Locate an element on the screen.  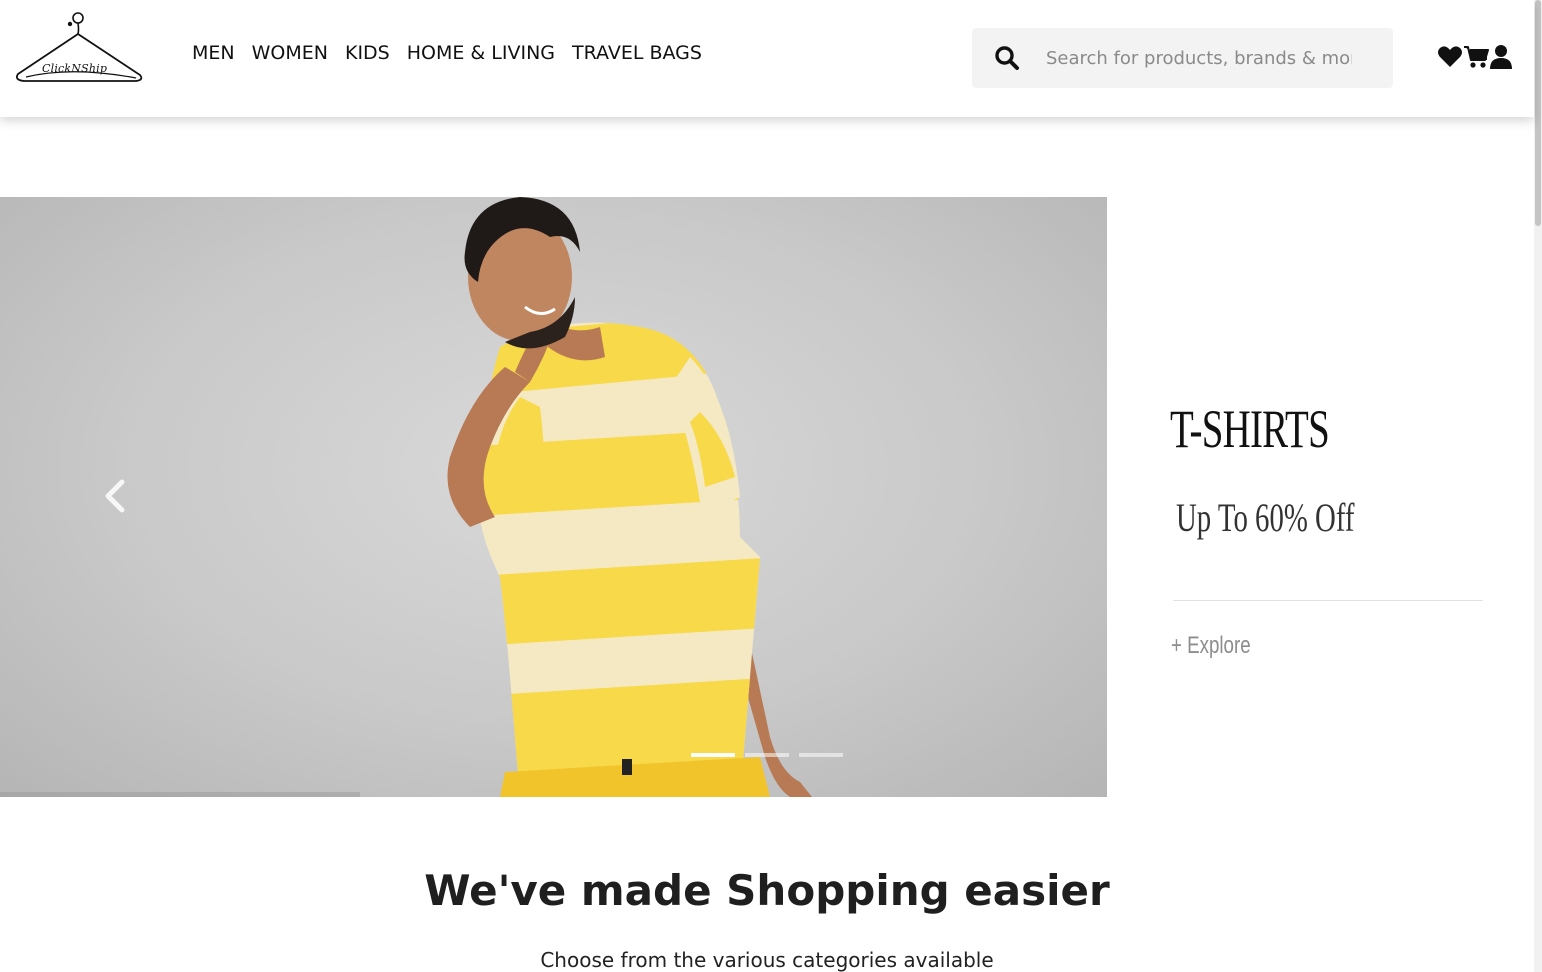
nav-item-travel-bags: TRAVEL BAGS is located at coordinates (637, 53).